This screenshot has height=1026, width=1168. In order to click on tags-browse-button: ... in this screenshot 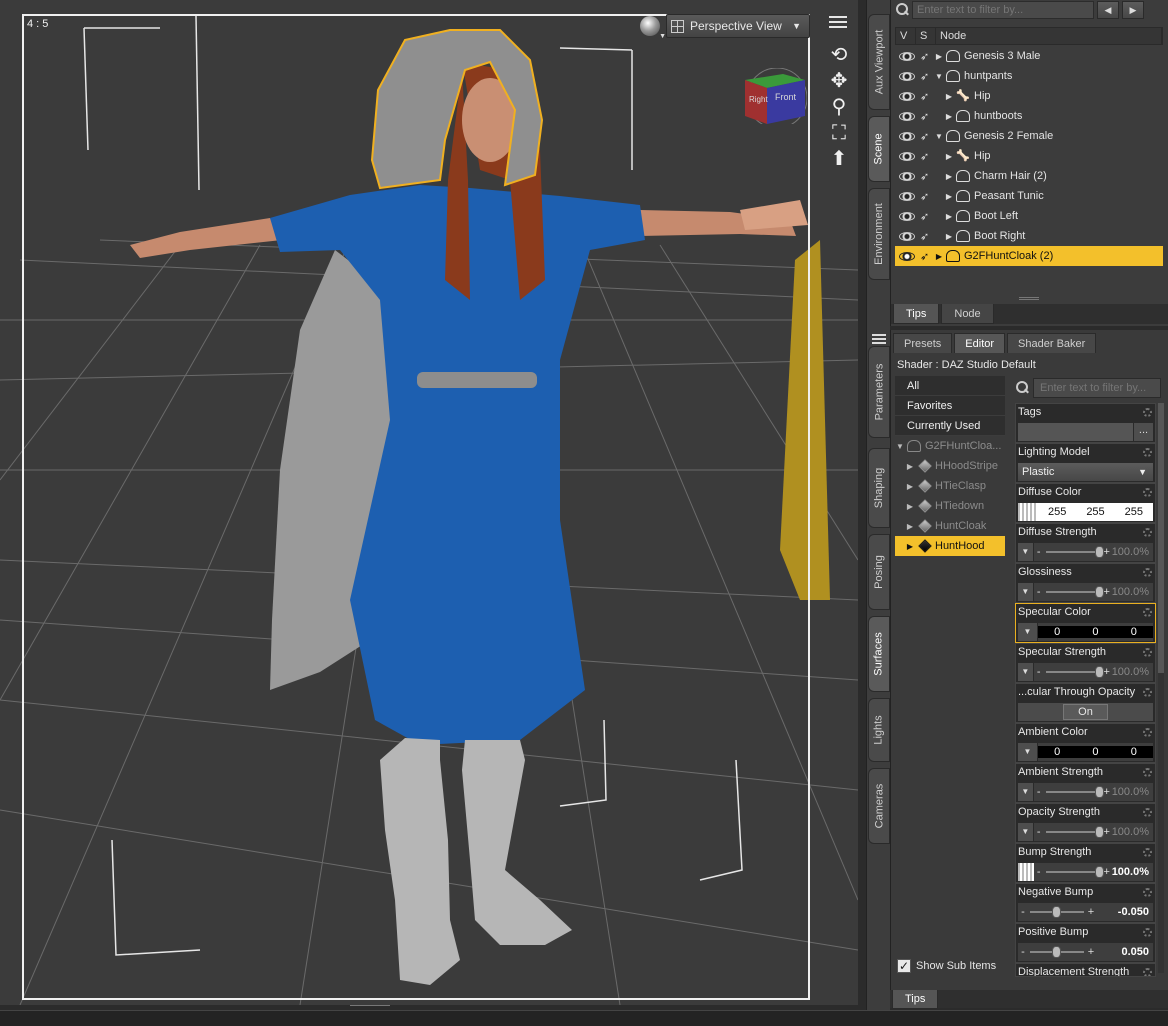, I will do `click(1143, 432)`.